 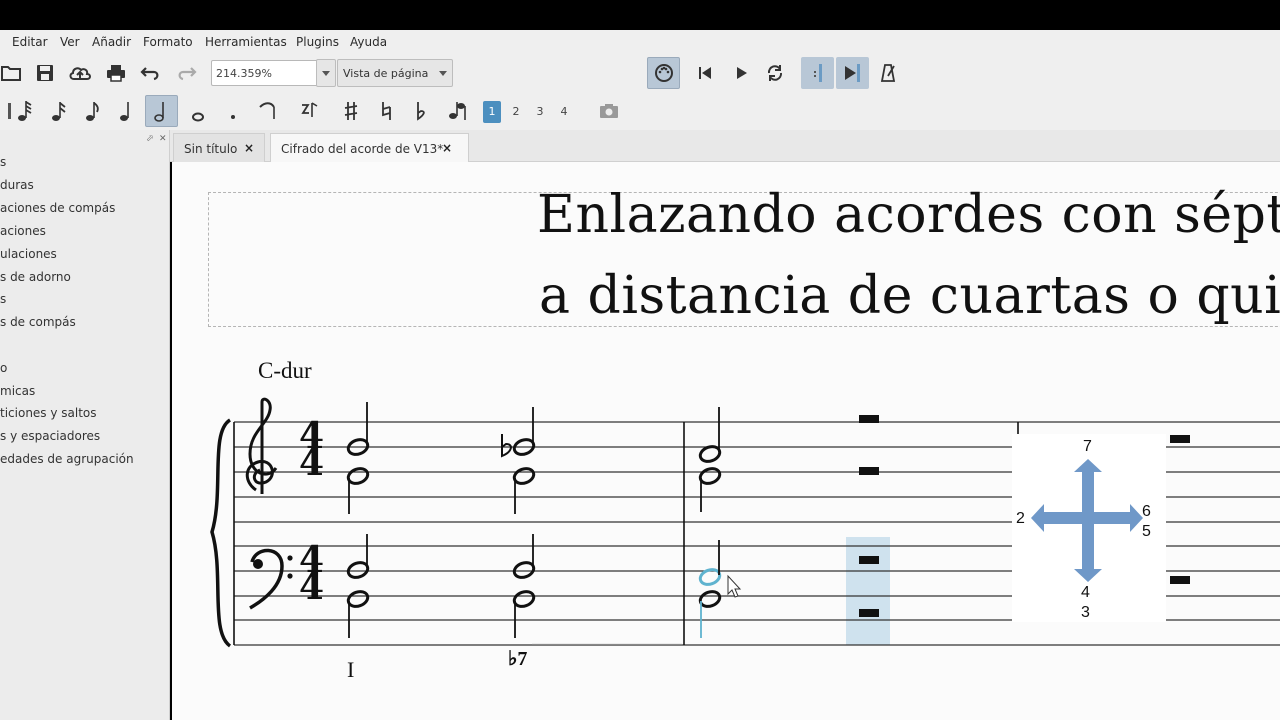 I want to click on file-toolbar: 214.359% Vista de página, so click(x=640, y=73).